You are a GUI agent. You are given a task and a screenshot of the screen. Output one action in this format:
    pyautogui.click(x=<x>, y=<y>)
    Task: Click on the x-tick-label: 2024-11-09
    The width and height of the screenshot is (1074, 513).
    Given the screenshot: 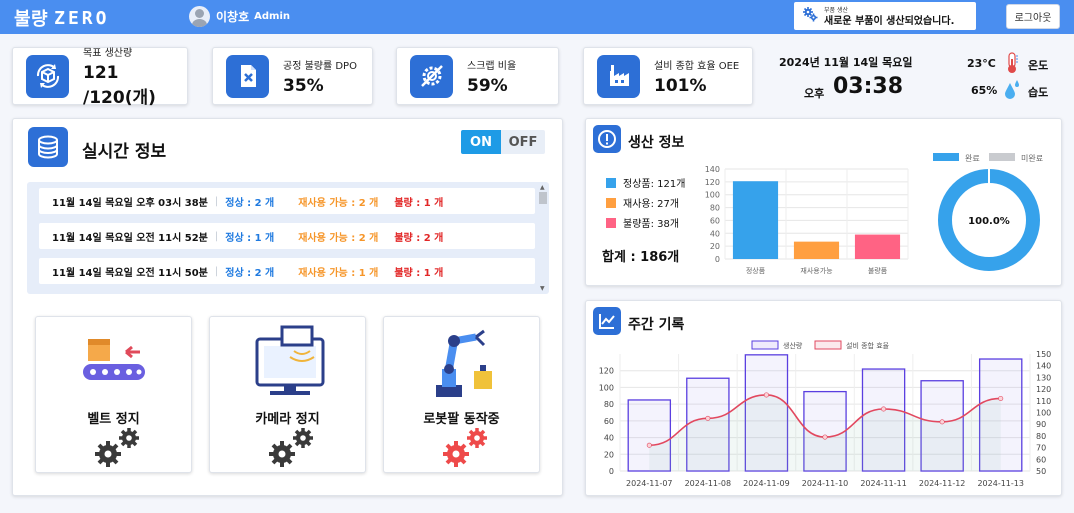 What is the action you would take?
    pyautogui.click(x=766, y=483)
    